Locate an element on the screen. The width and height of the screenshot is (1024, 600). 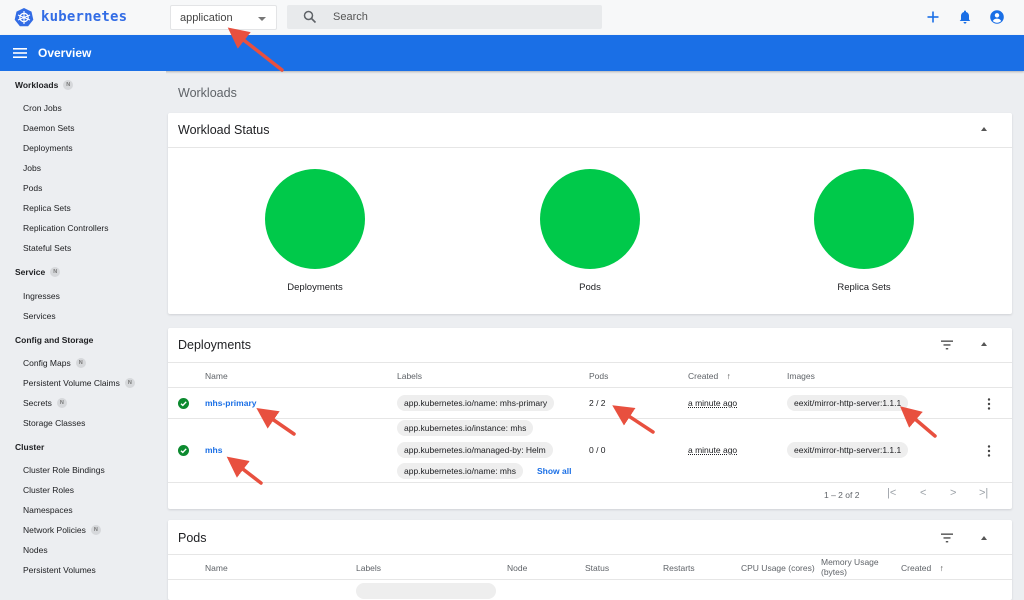
created-time: a minute ago is located at coordinates (713, 450).